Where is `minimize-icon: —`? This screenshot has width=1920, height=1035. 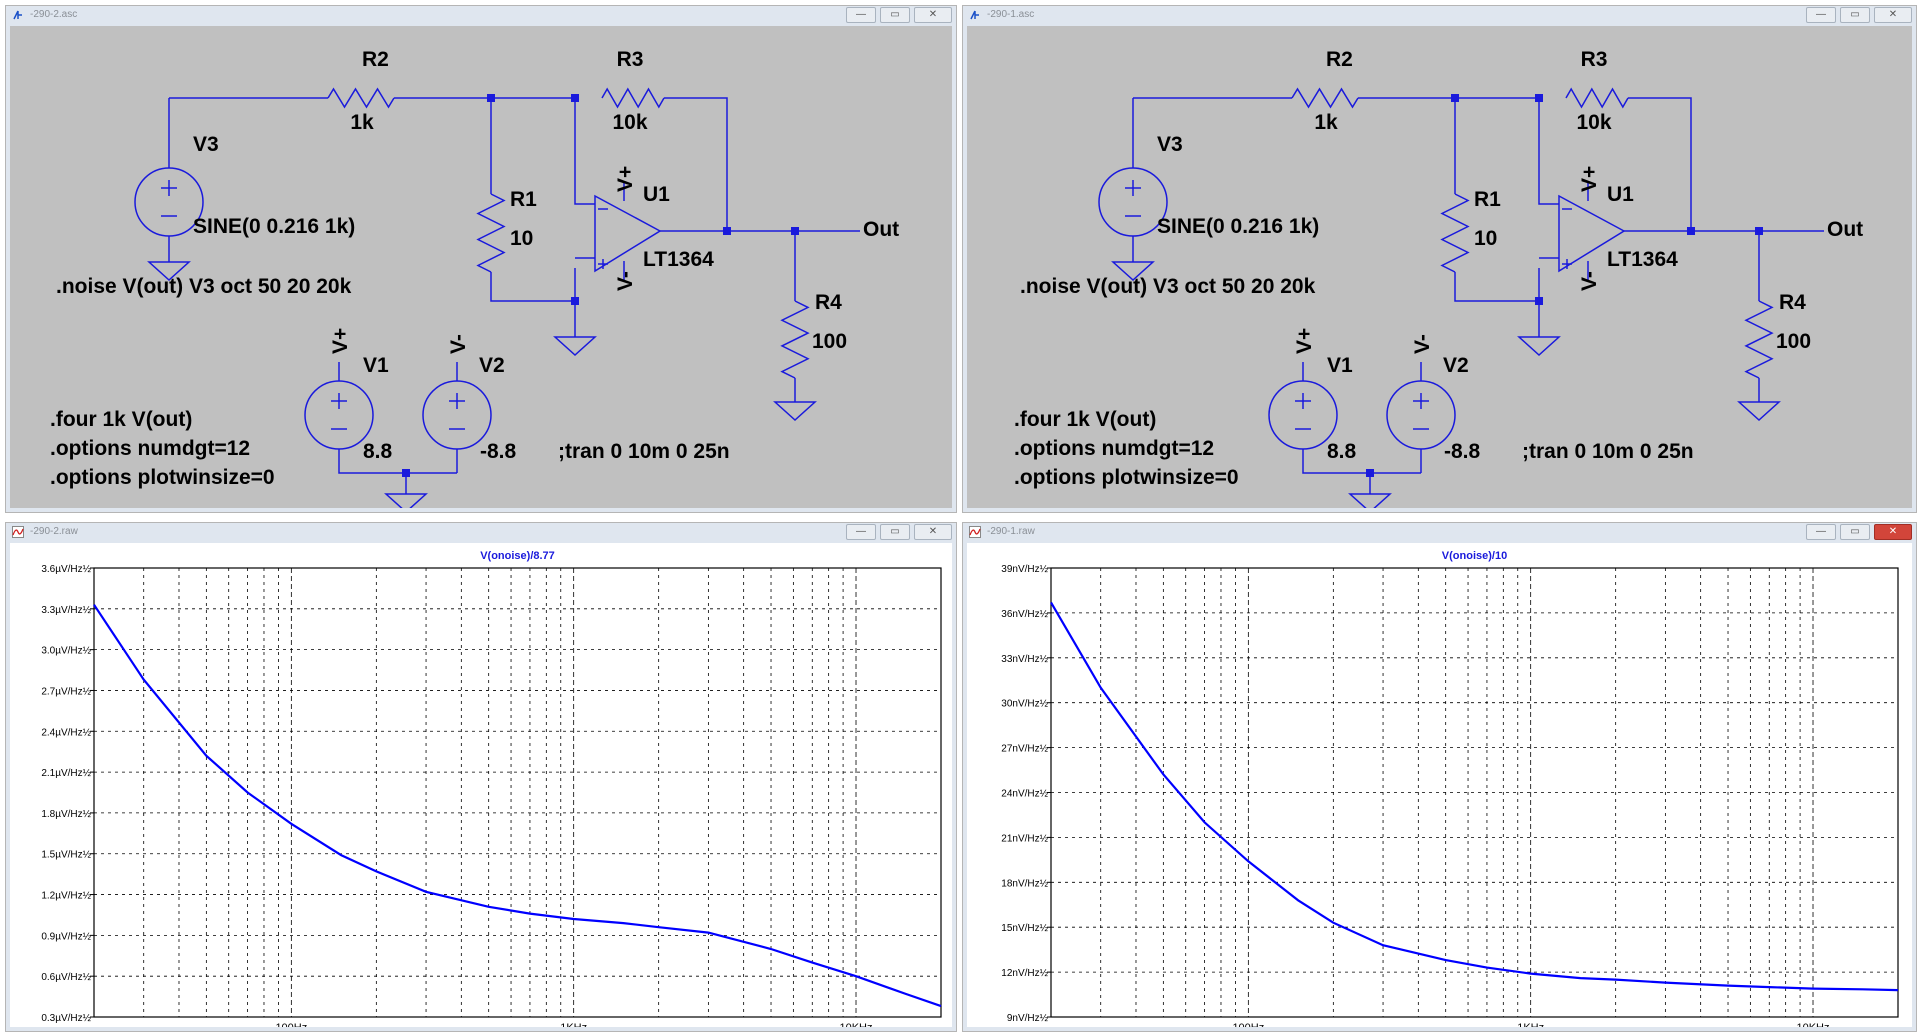
minimize-icon: — is located at coordinates (861, 531).